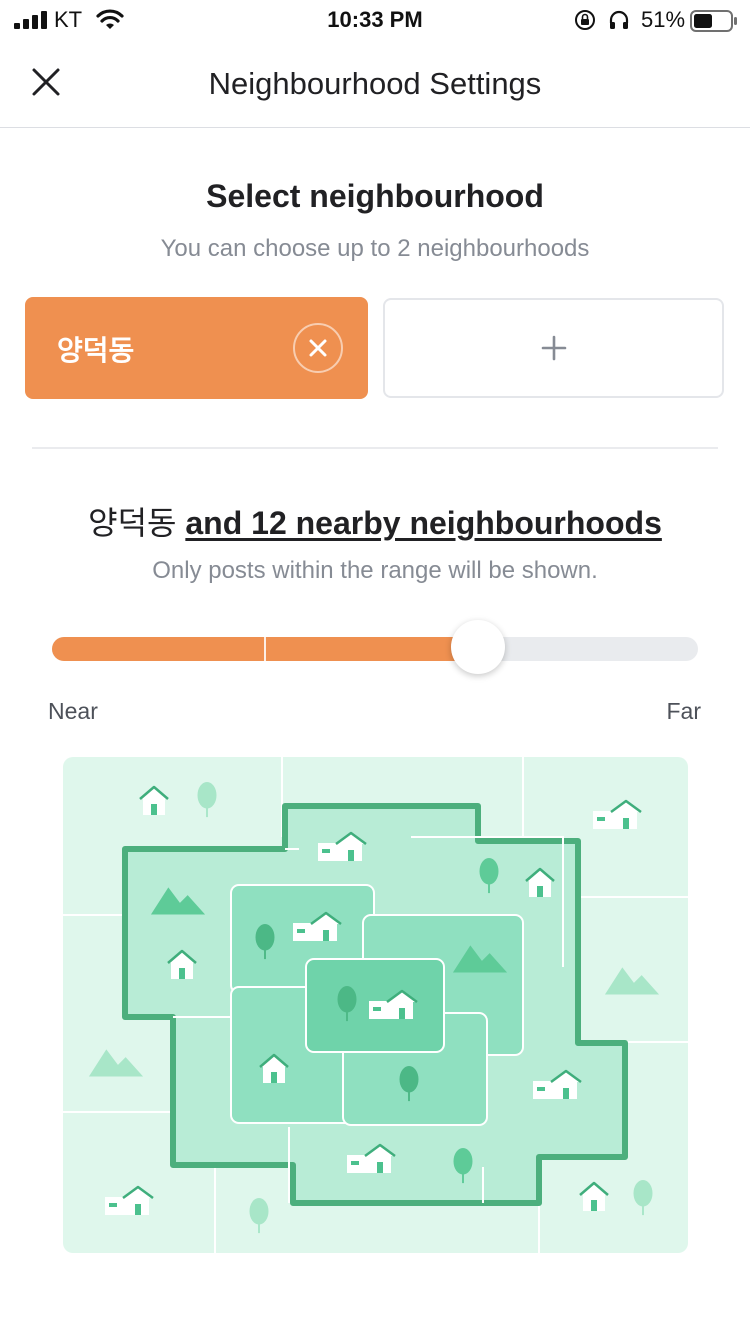  I want to click on plus-icon, so click(553, 348).